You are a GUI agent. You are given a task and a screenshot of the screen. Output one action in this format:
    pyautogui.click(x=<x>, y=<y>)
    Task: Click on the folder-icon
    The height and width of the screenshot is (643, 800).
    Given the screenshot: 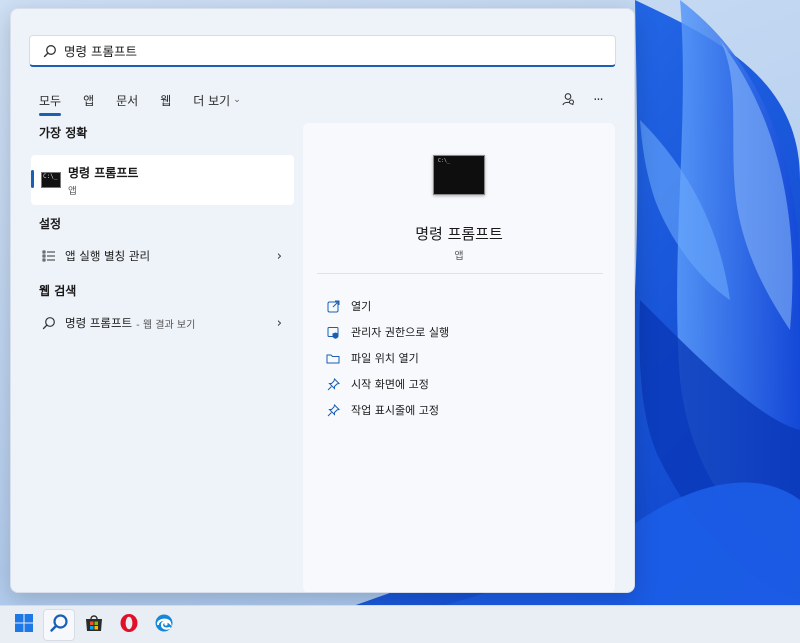 What is the action you would take?
    pyautogui.click(x=333, y=358)
    